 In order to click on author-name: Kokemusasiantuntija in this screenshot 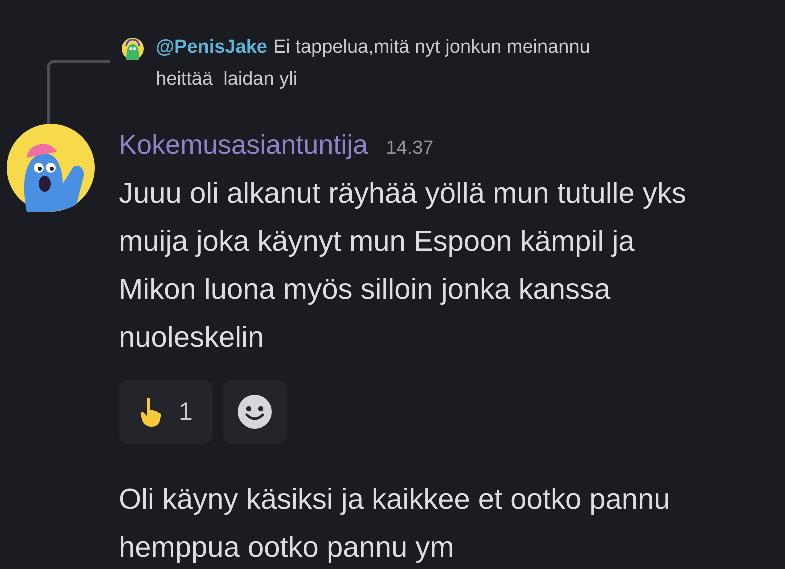, I will do `click(243, 145)`.